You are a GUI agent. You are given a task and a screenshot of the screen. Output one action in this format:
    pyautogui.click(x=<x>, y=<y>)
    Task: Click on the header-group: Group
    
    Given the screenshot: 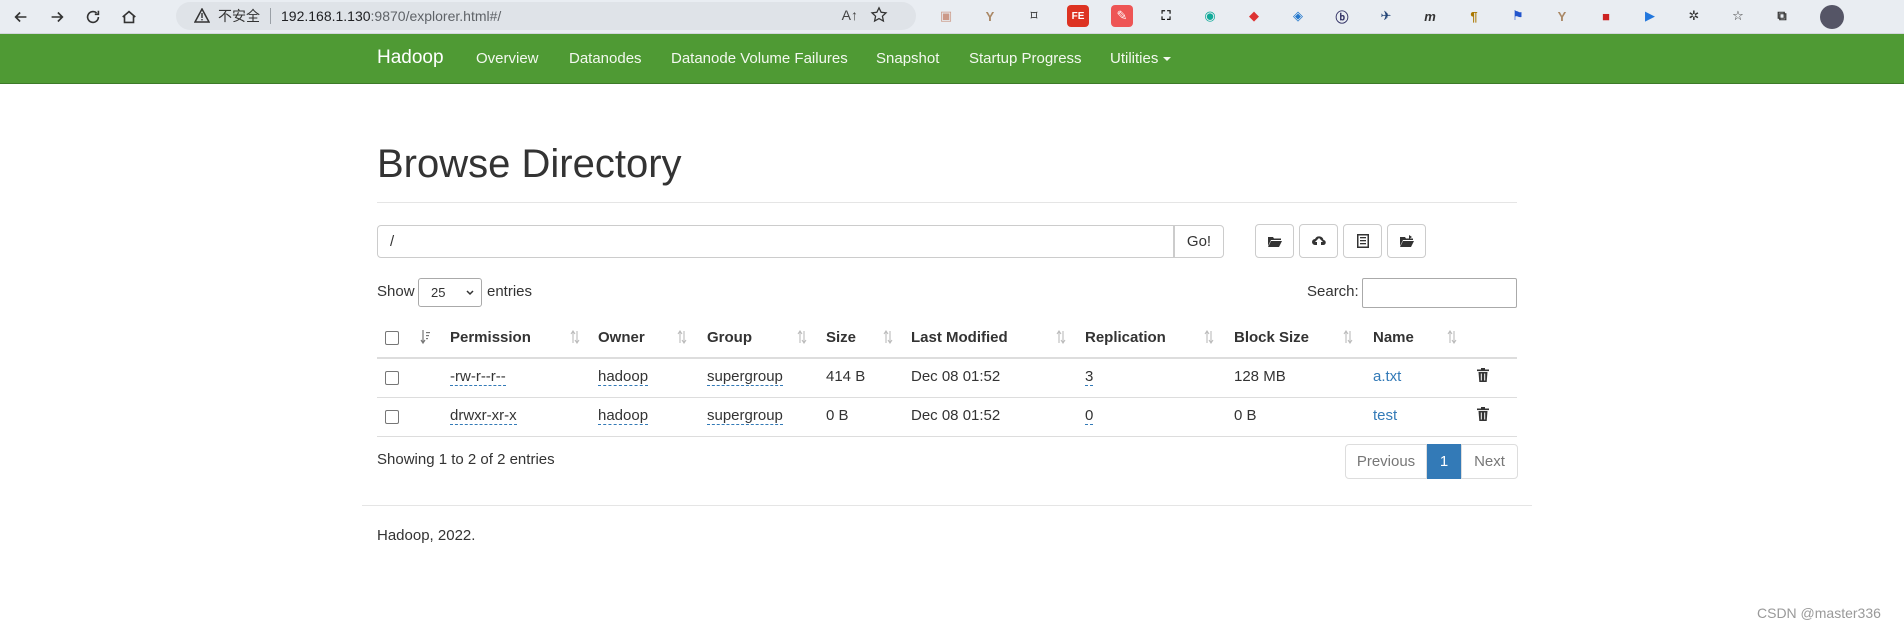 What is the action you would take?
    pyautogui.click(x=729, y=337)
    